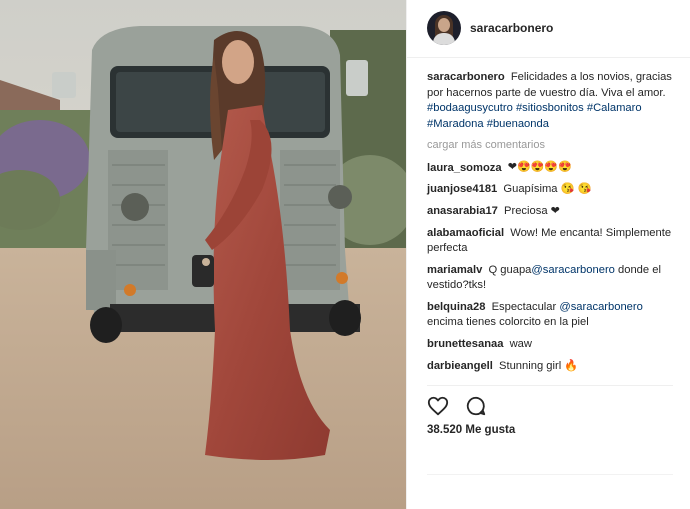 The height and width of the screenshot is (509, 690). What do you see at coordinates (470, 108) in the screenshot?
I see `hashtag: #bodaagusycutro` at bounding box center [470, 108].